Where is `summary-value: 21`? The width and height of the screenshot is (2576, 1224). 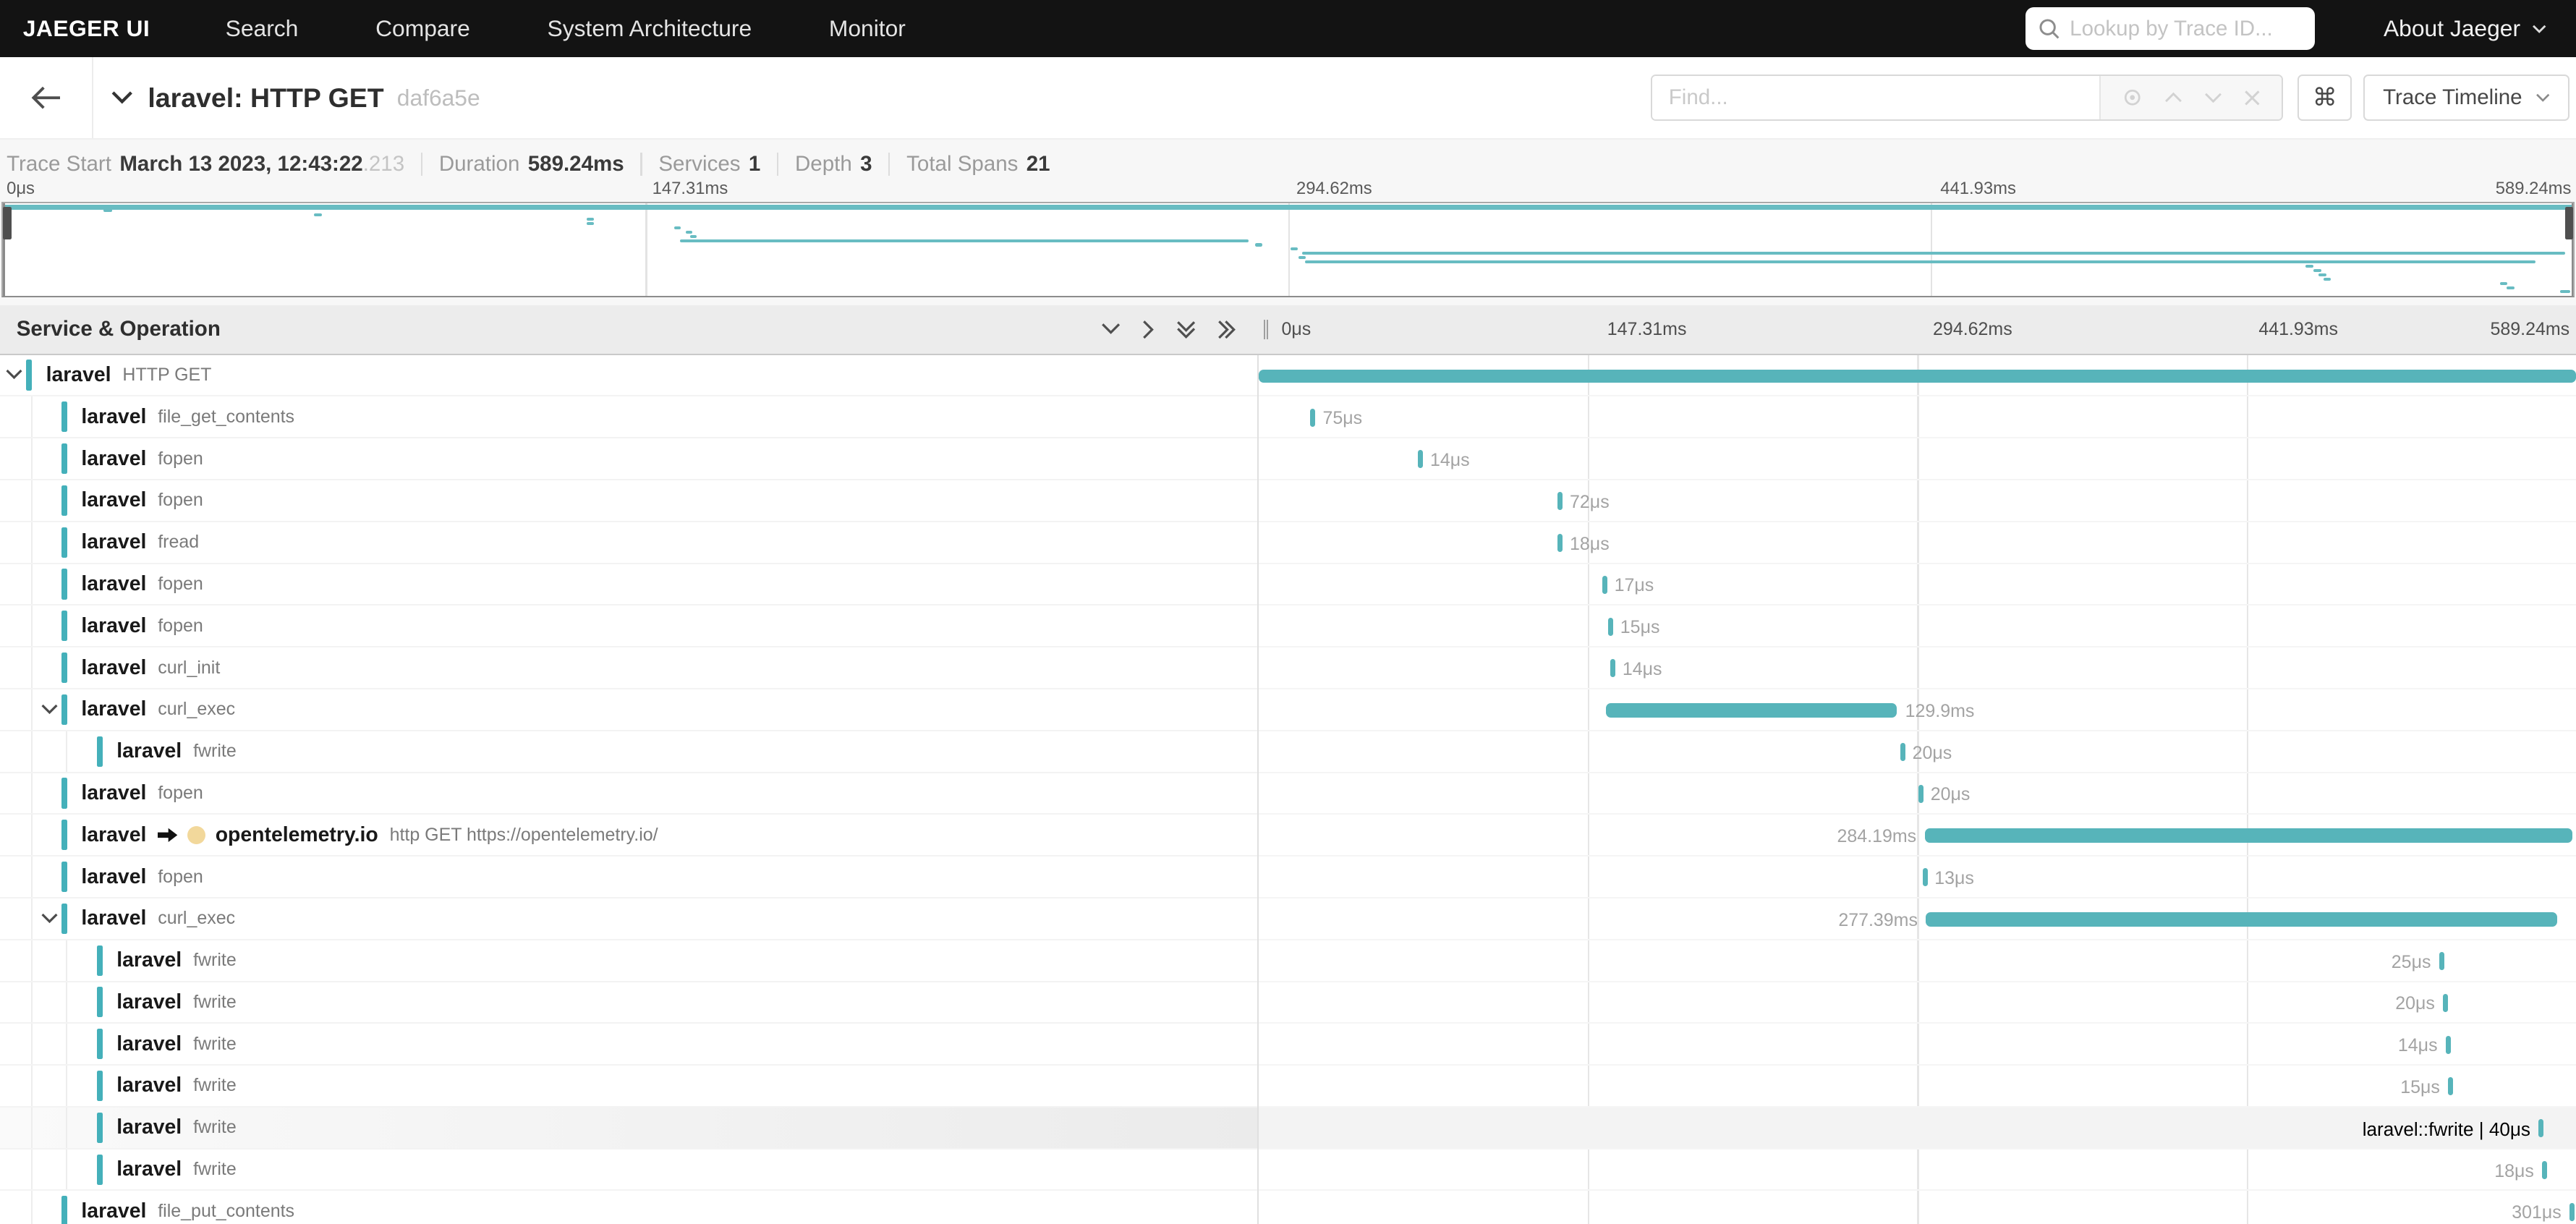
summary-value: 21 is located at coordinates (1038, 163).